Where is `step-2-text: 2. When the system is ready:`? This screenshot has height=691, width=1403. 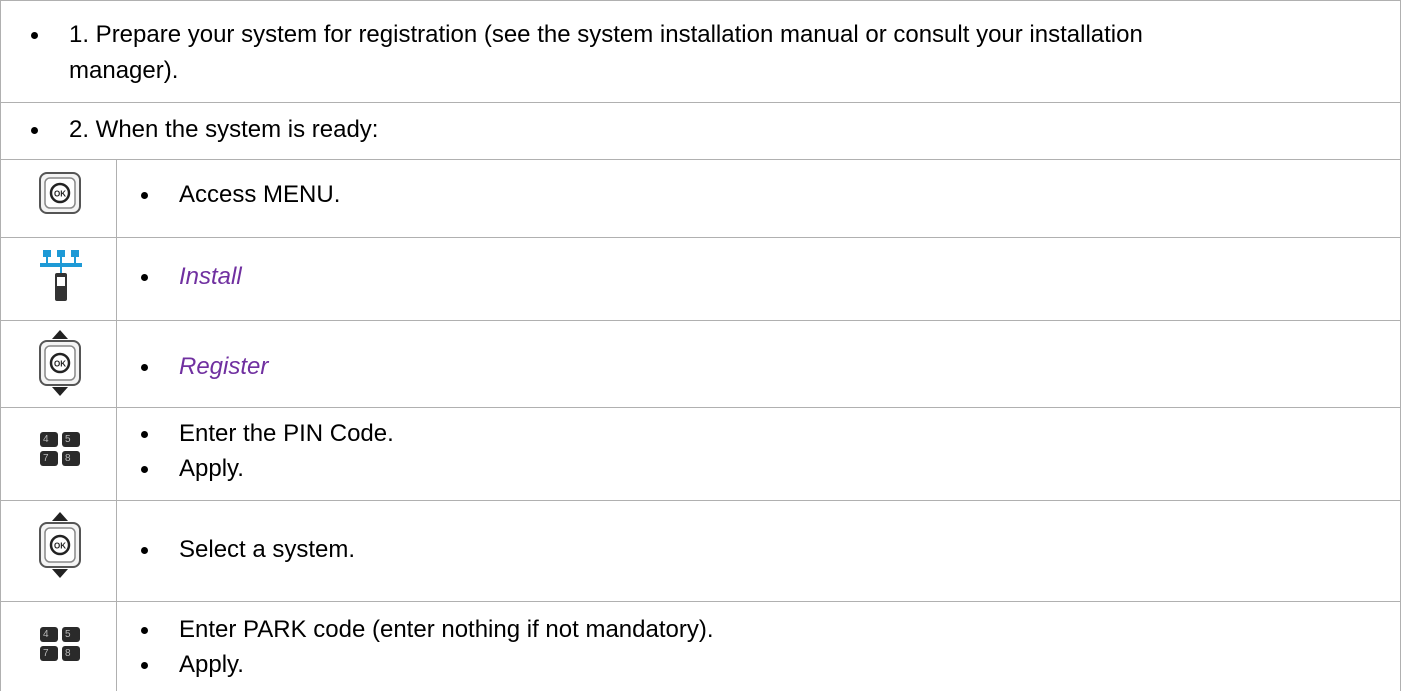
step-2-text: 2. When the system is ready: is located at coordinates (224, 129).